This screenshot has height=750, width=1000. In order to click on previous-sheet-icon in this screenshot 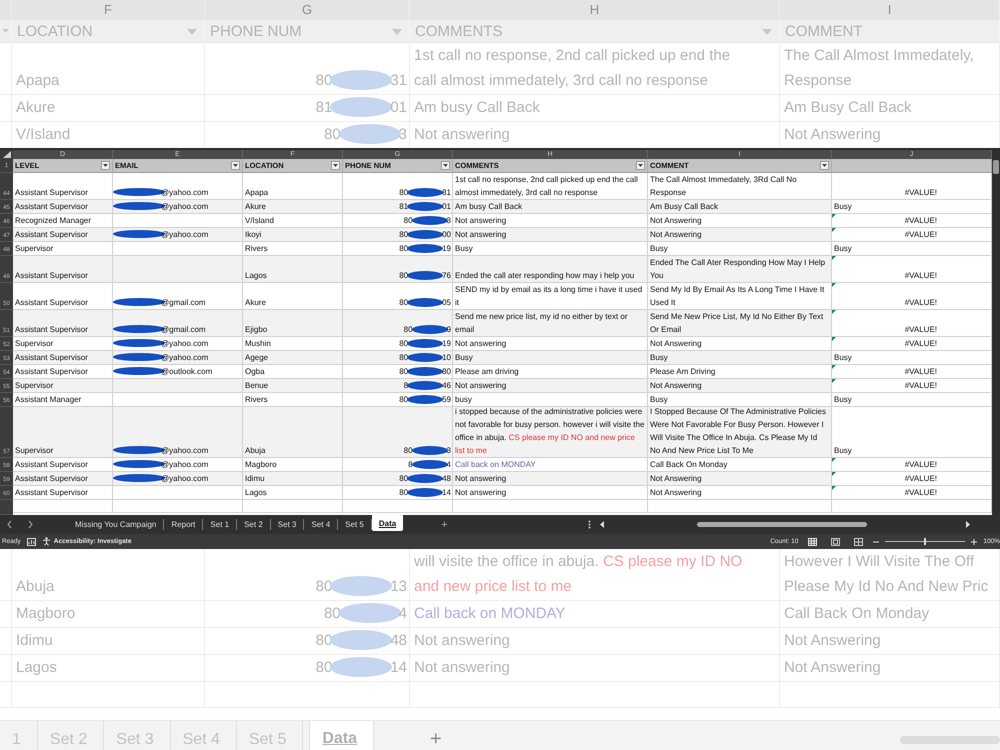, I will do `click(9, 524)`.